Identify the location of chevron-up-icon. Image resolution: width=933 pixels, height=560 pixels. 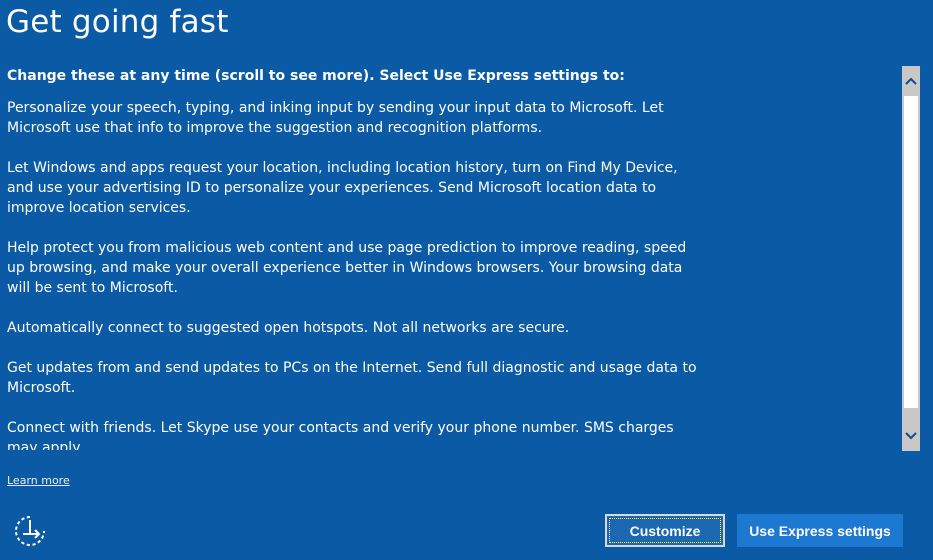
(911, 81).